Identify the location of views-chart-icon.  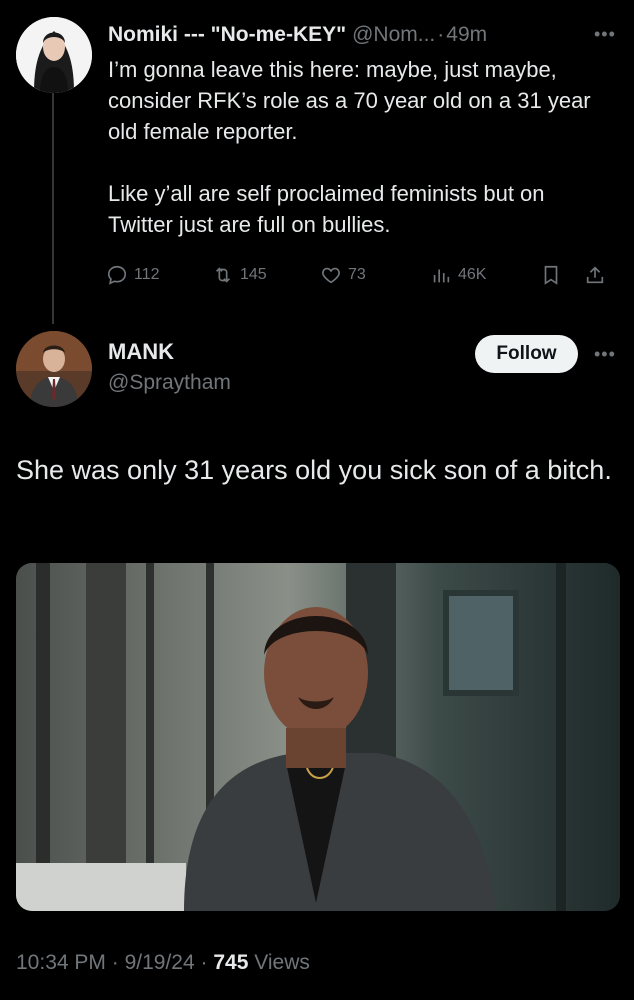
(441, 276).